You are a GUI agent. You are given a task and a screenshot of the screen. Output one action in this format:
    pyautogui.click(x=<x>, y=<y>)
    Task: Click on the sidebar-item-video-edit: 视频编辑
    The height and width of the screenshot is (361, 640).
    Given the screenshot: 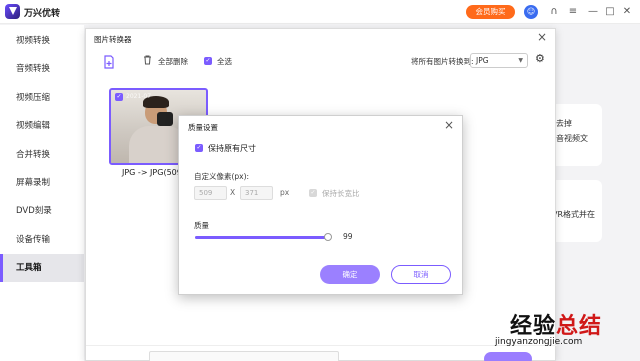 What is the action you would take?
    pyautogui.click(x=42, y=126)
    